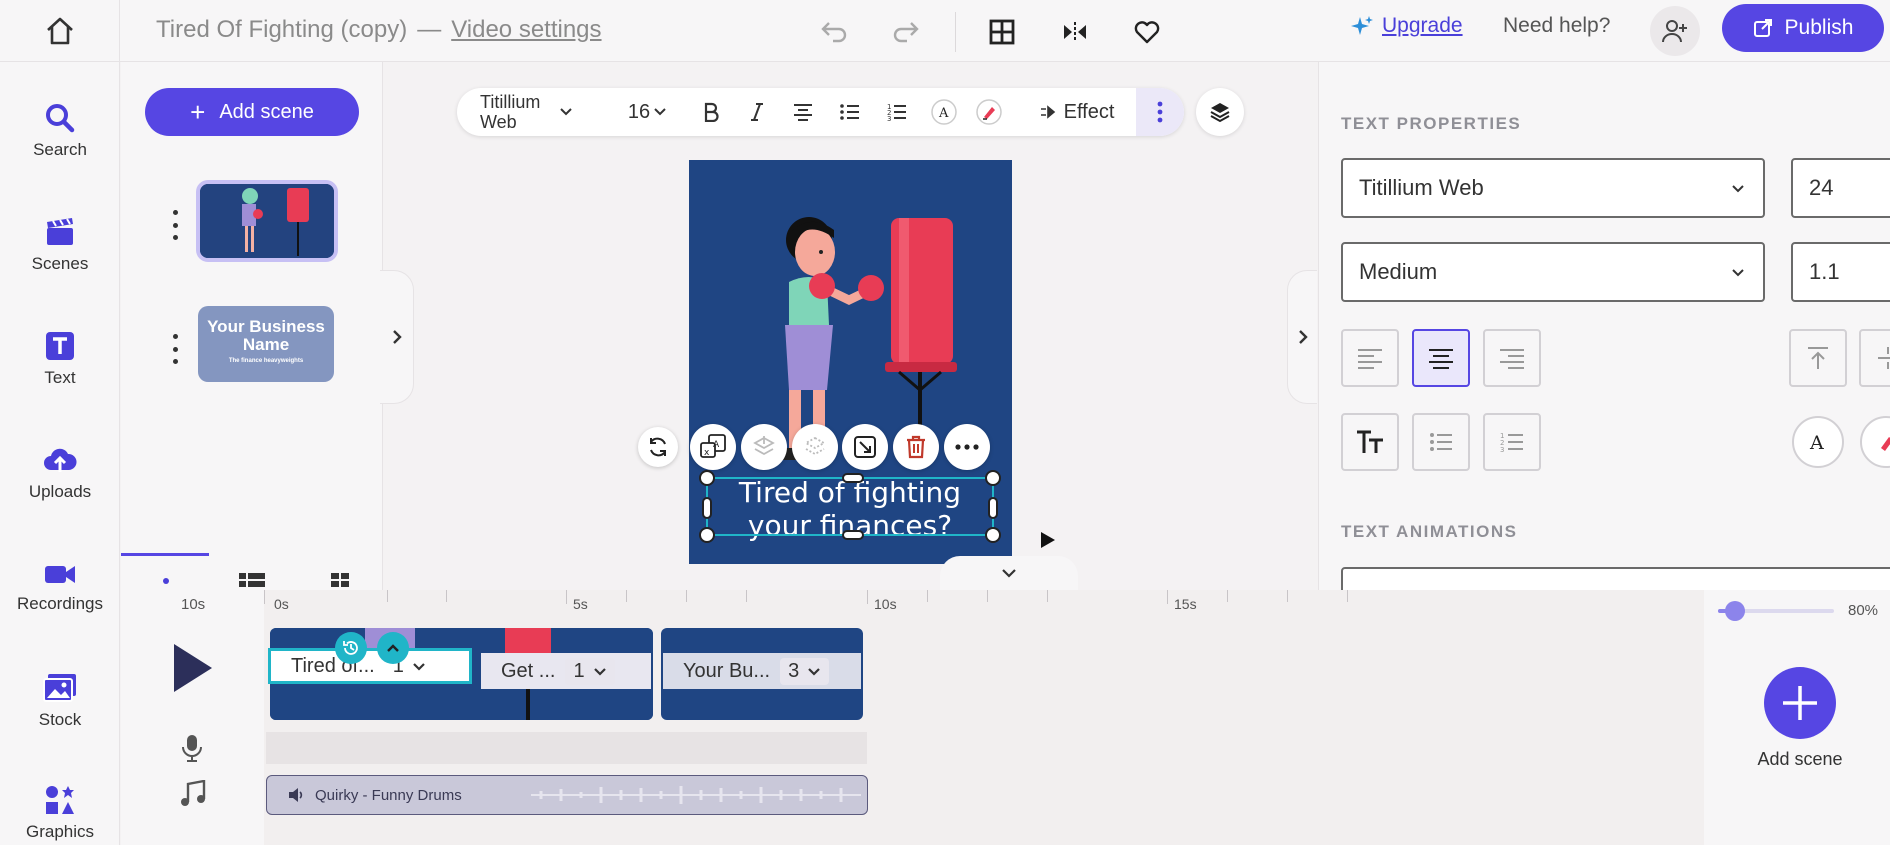  Describe the element at coordinates (567, 795) in the screenshot. I see `audio-track: Quirky - Funny Drums` at that location.